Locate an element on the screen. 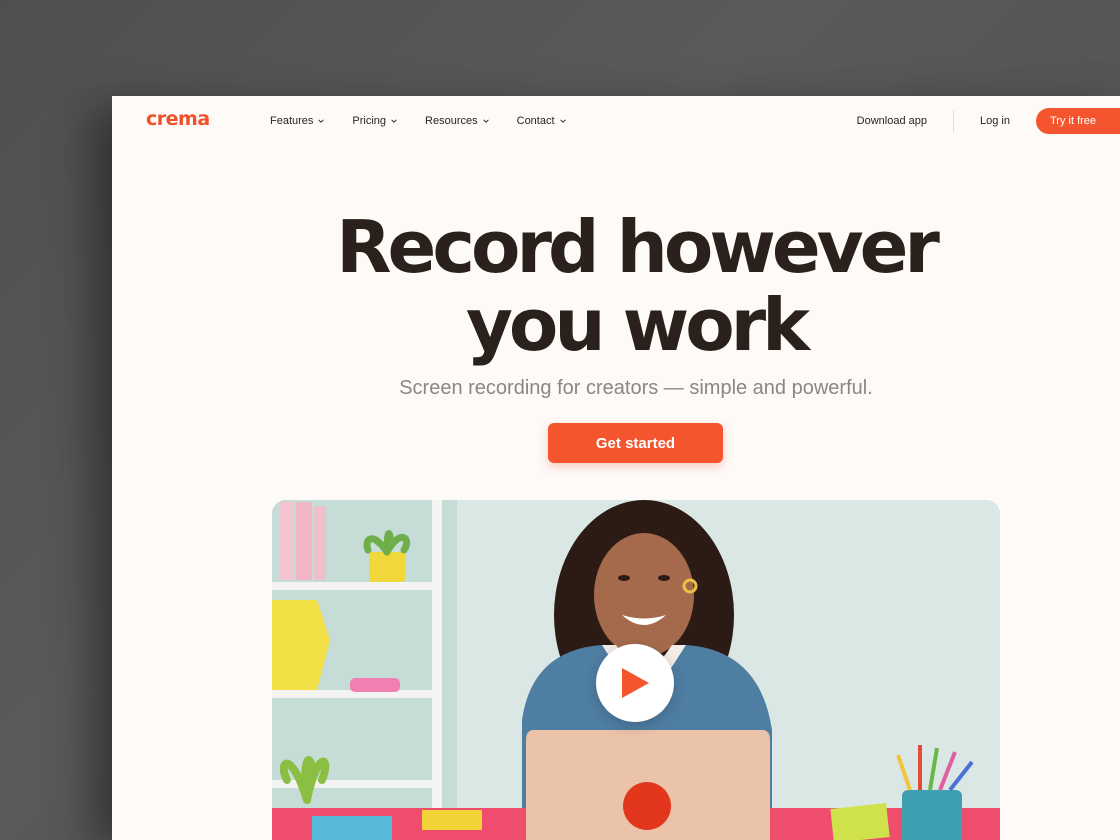 Image resolution: width=1120 pixels, height=840 pixels. hero-title-line-1: Record however is located at coordinates (638, 247).